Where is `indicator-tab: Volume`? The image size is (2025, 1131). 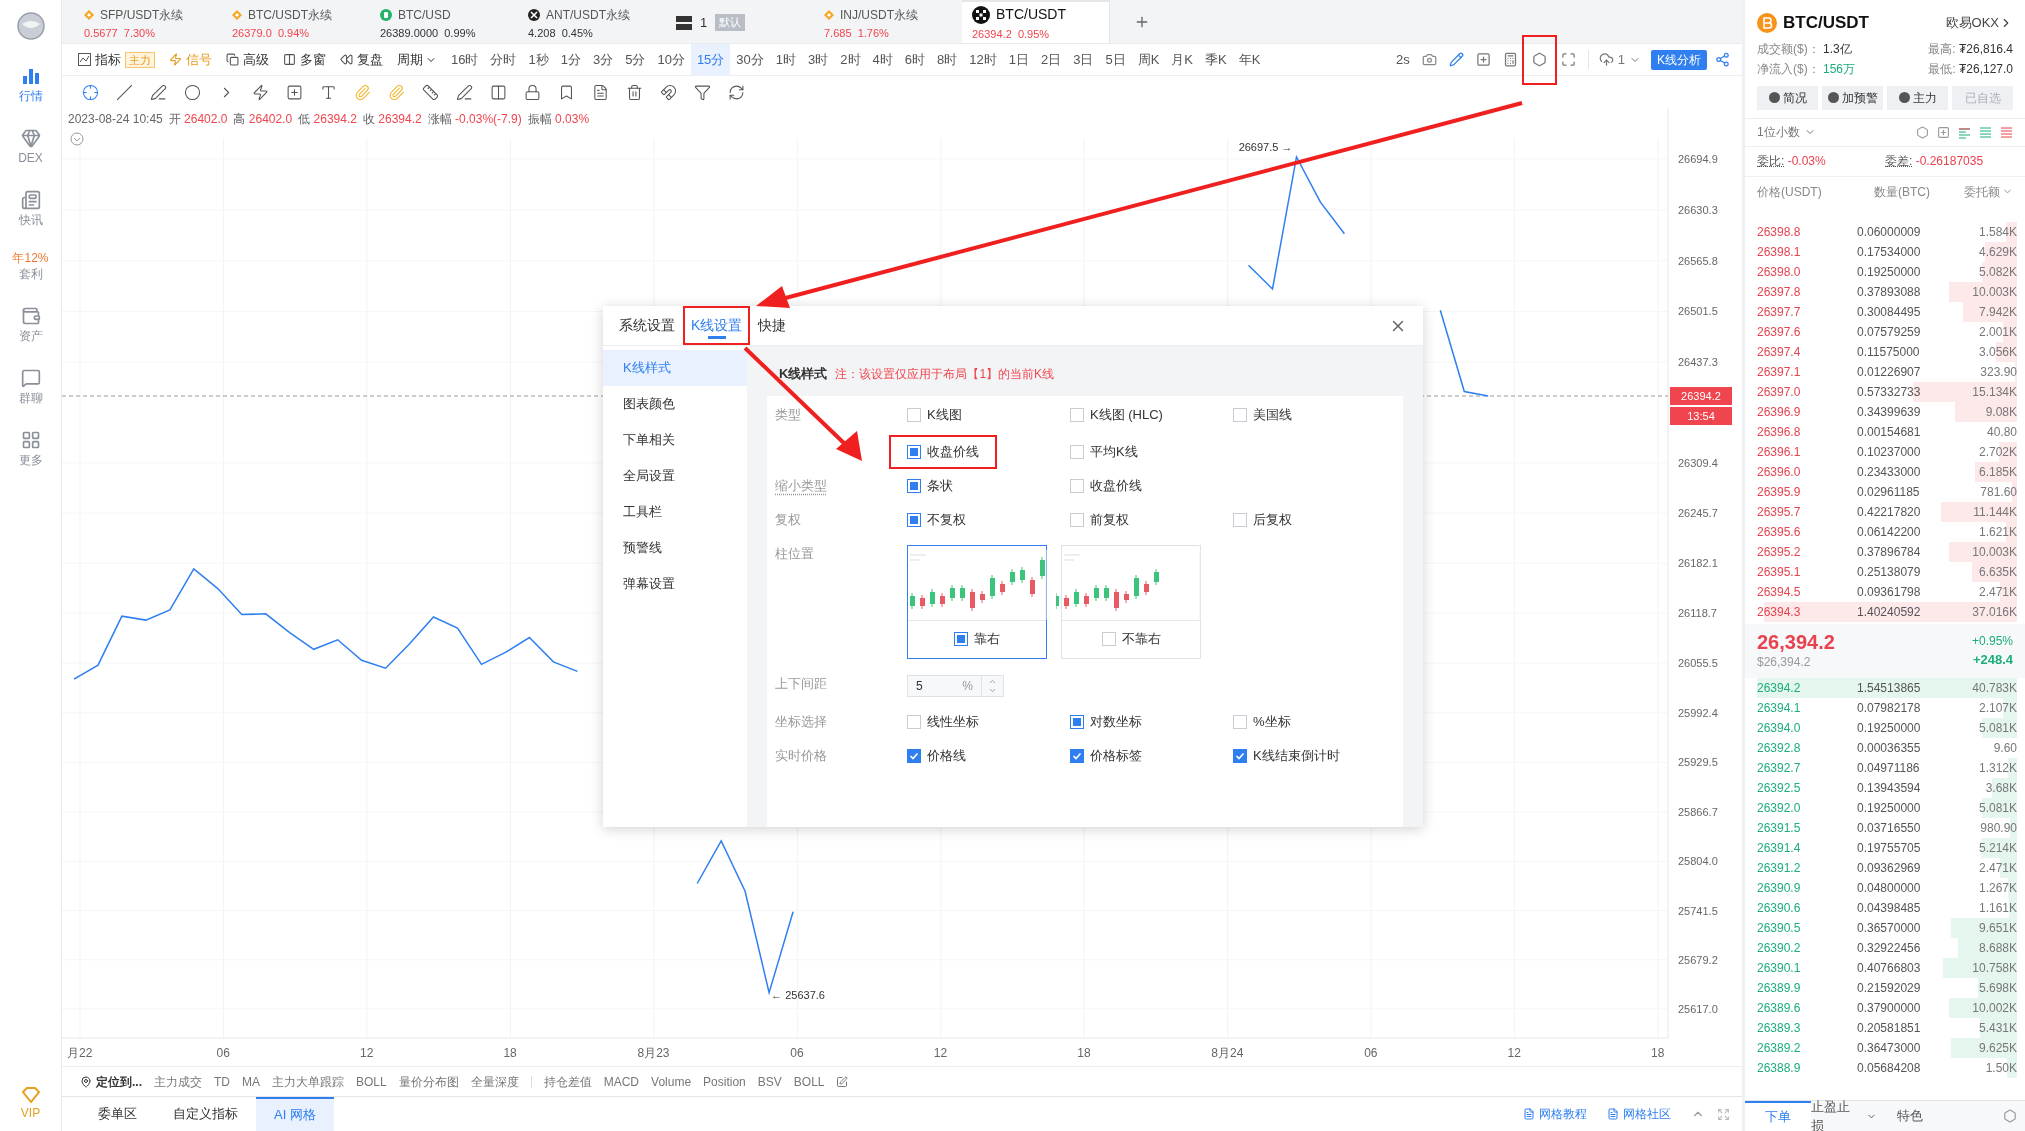 indicator-tab: Volume is located at coordinates (671, 1081).